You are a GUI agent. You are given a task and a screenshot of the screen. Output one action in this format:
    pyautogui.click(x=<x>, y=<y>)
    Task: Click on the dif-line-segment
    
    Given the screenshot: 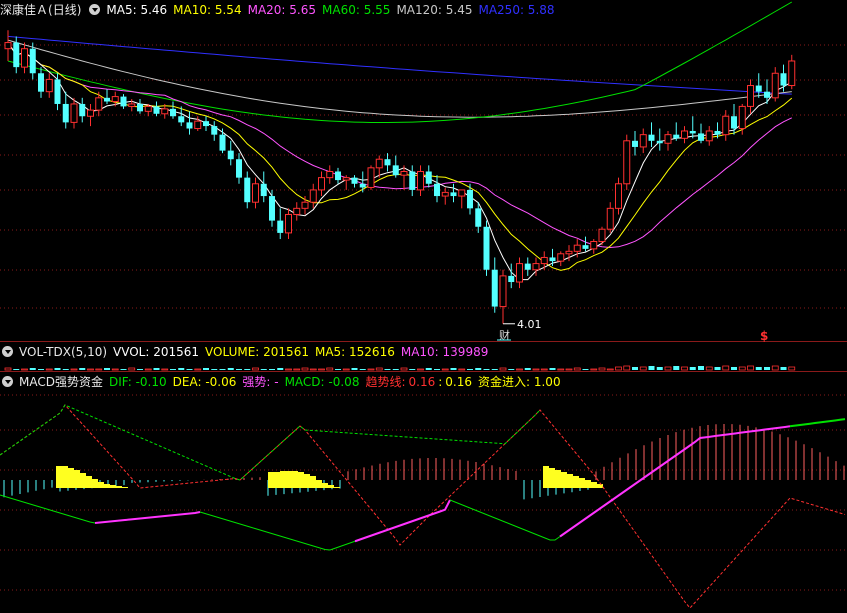 What is the action you would take?
    pyautogui.click(x=270, y=442)
    